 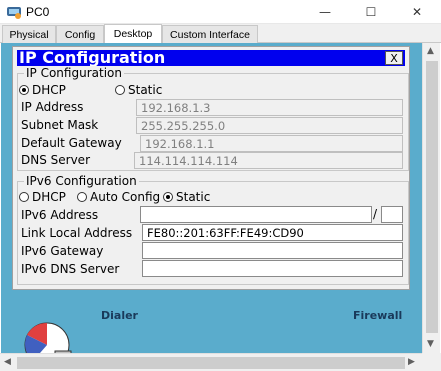 What do you see at coordinates (60, 215) in the screenshot?
I see `ipv6-address-label: IPv6 Address` at bounding box center [60, 215].